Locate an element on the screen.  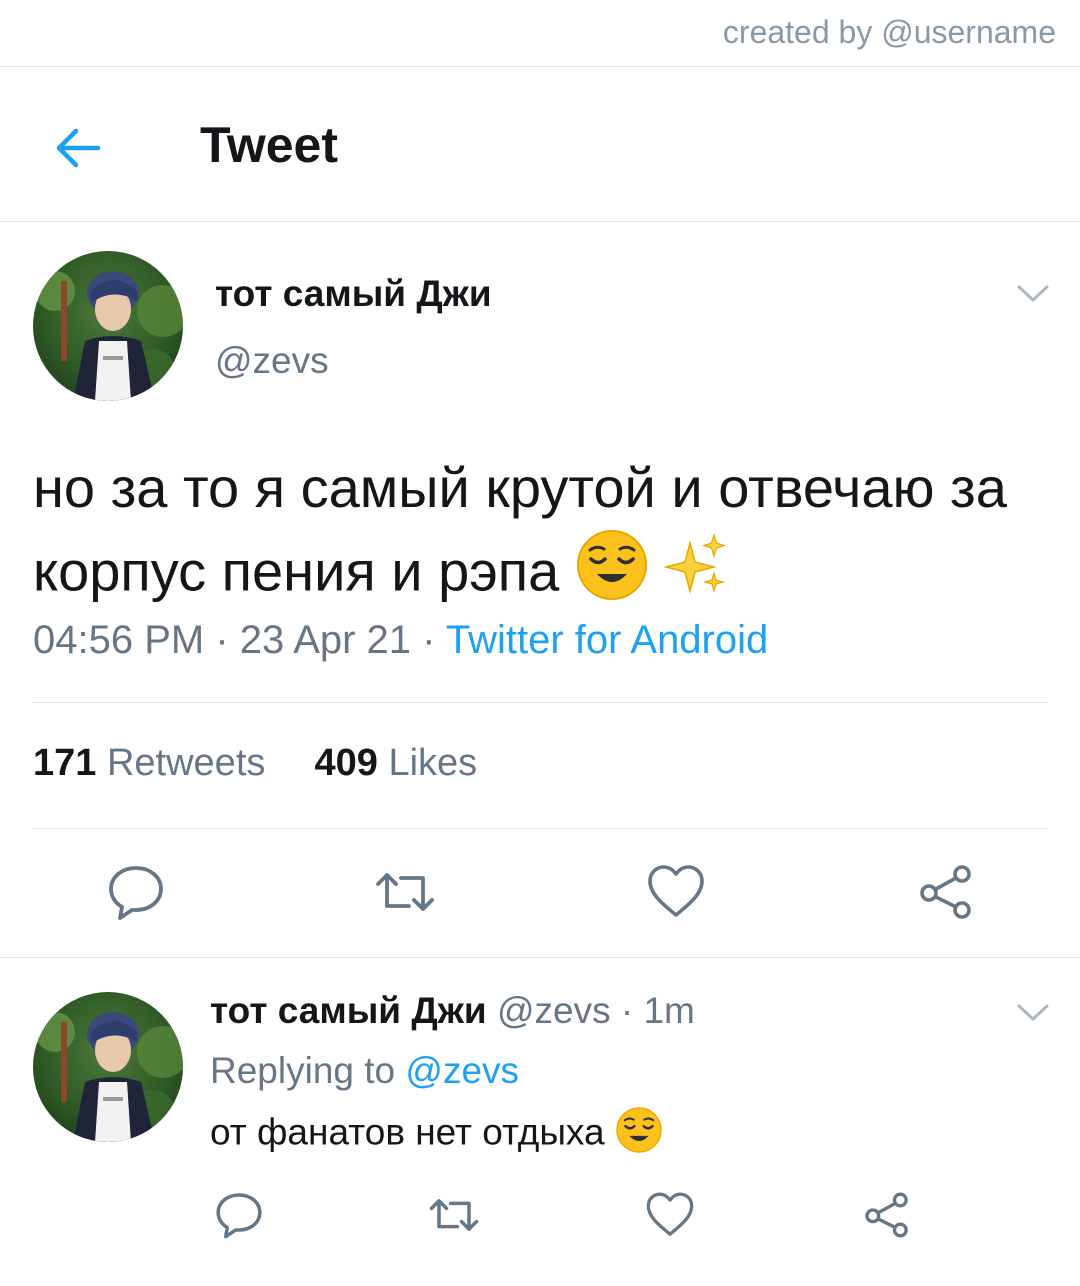
reply-header: тот самый Джи @zevs · 1m is located at coordinates (452, 1011).